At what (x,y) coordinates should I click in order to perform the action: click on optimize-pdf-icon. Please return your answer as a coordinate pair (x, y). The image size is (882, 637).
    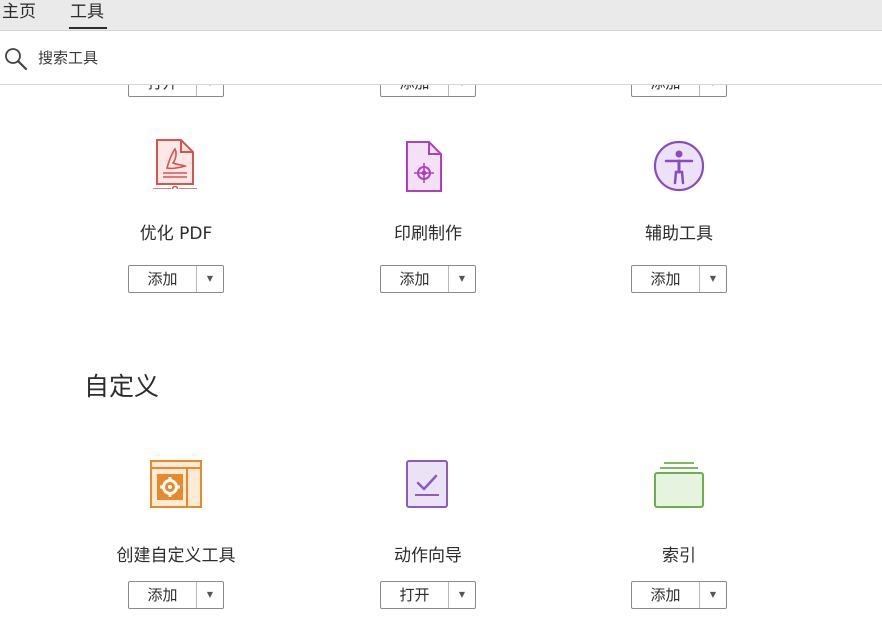
    Looking at the image, I should click on (175, 164).